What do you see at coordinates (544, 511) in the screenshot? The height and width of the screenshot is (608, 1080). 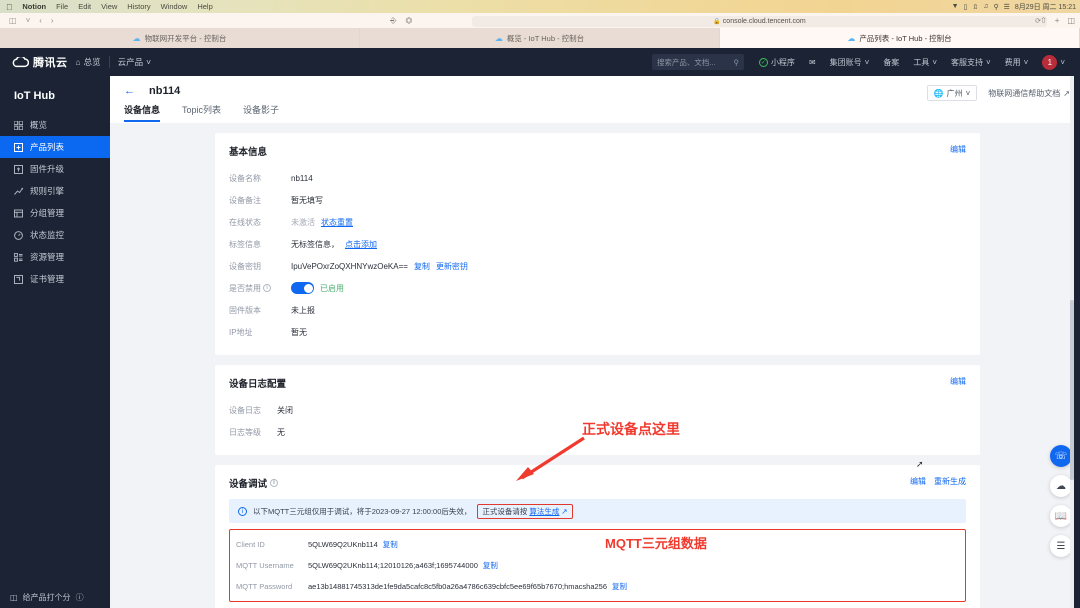 I see `algorithm-generate-link: 算法生成` at bounding box center [544, 511].